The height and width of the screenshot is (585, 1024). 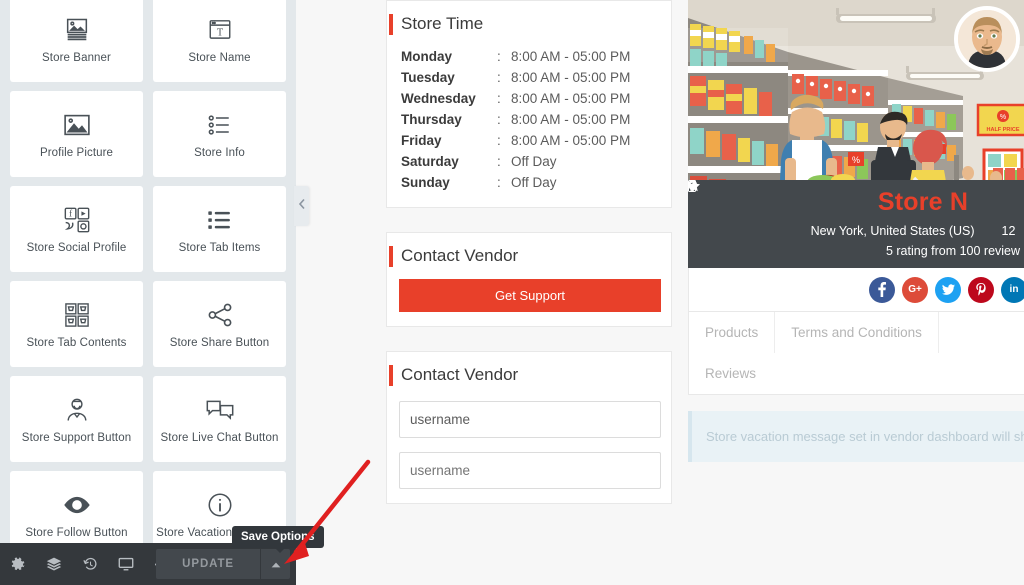 I want to click on store-time-row: Sunday : Off Day, so click(x=529, y=182).